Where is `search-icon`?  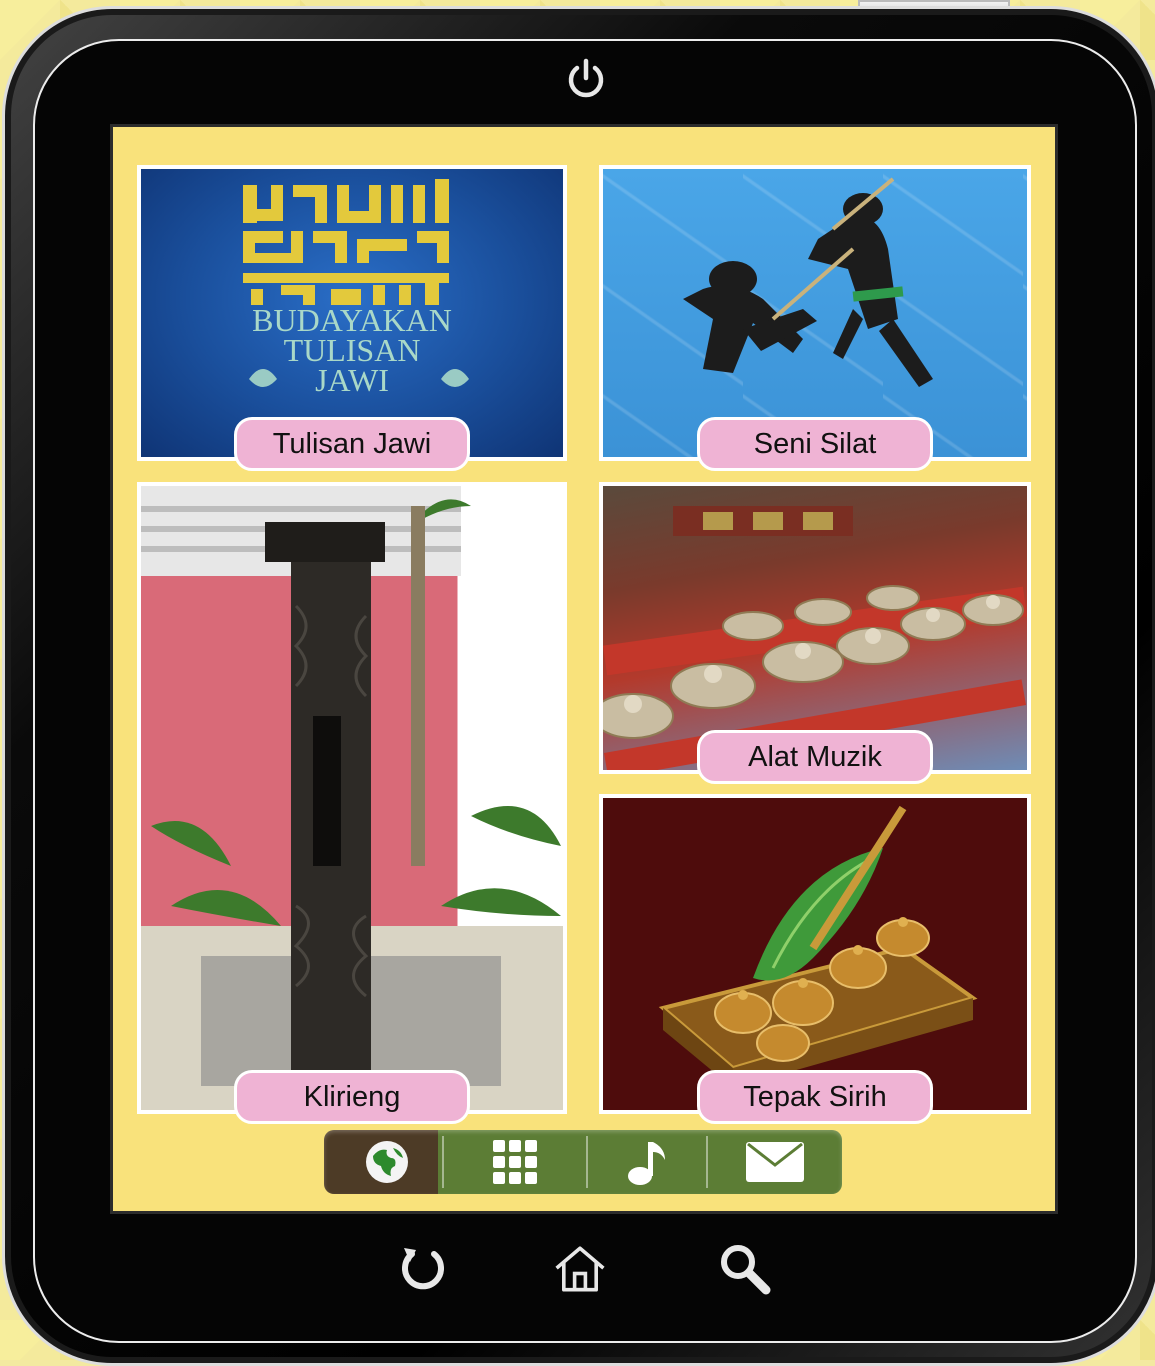 search-icon is located at coordinates (745, 1269).